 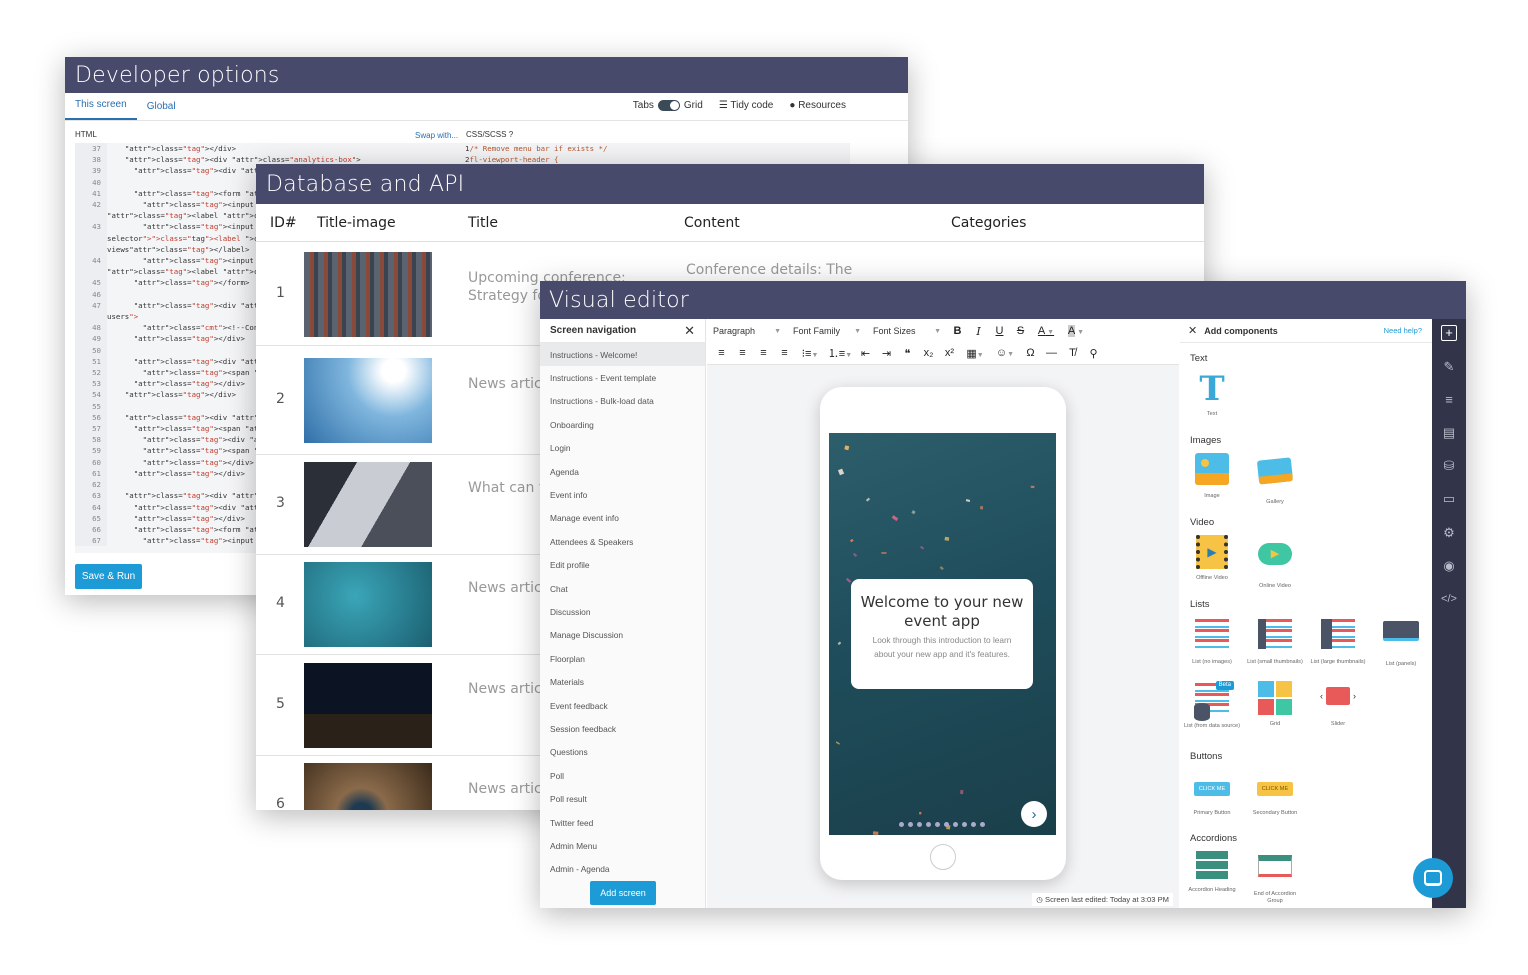 I want to click on col-categories: Categories, so click(x=988, y=223).